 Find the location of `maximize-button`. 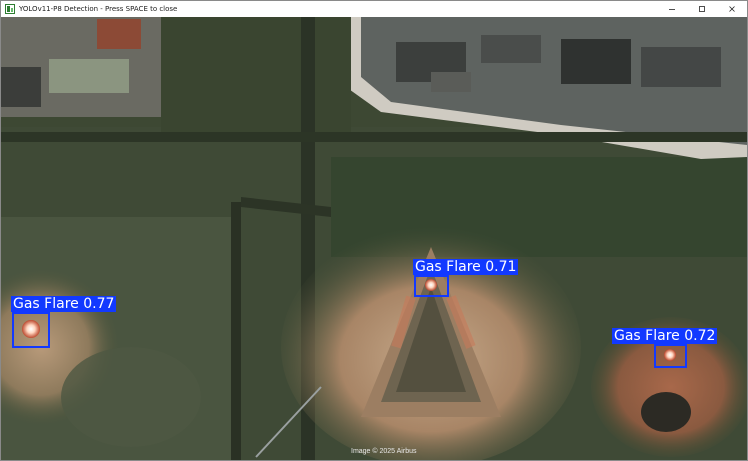

maximize-button is located at coordinates (702, 9).